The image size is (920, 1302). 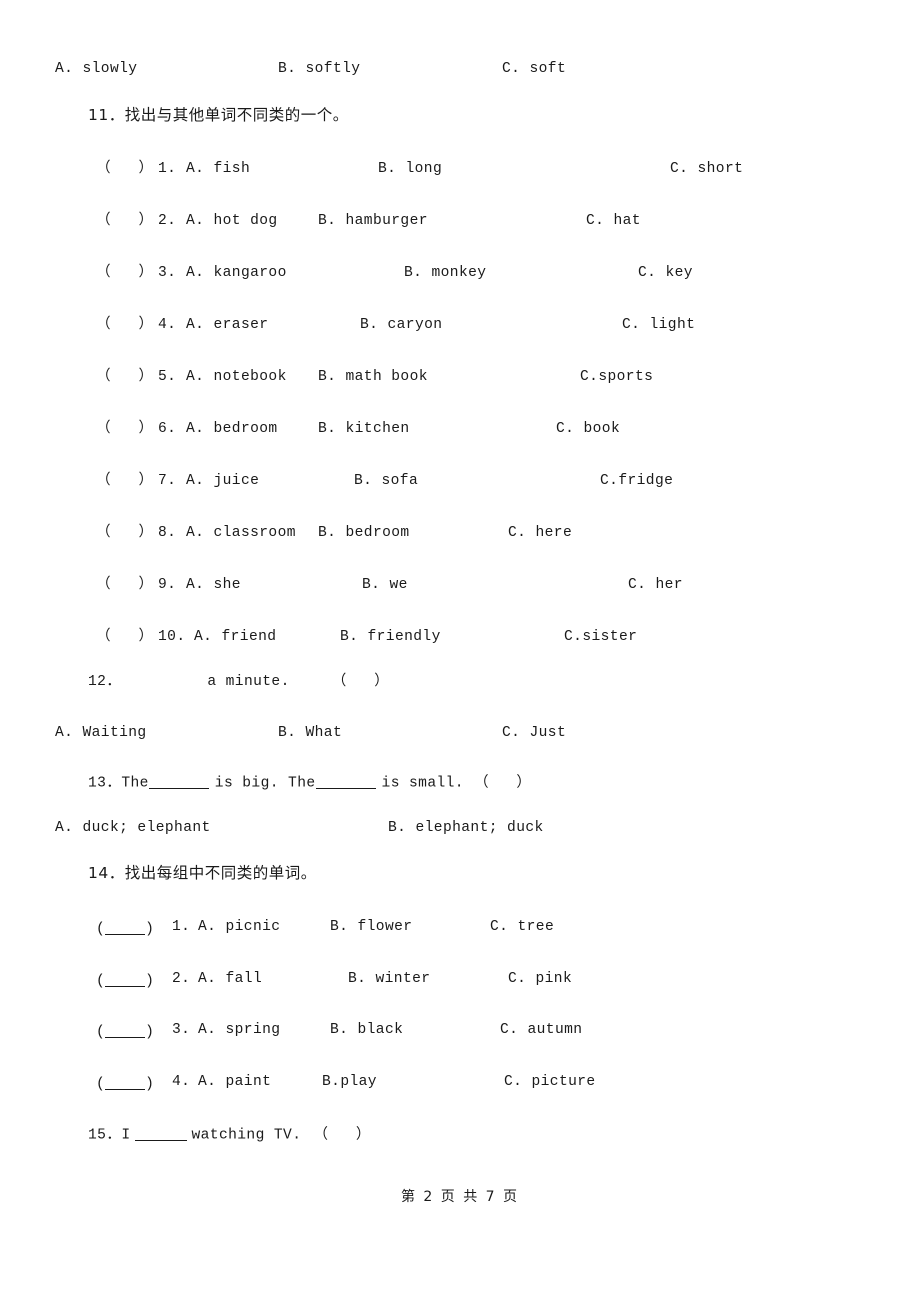 I want to click on q11-item-2-option-c: C. hat, so click(x=613, y=221).